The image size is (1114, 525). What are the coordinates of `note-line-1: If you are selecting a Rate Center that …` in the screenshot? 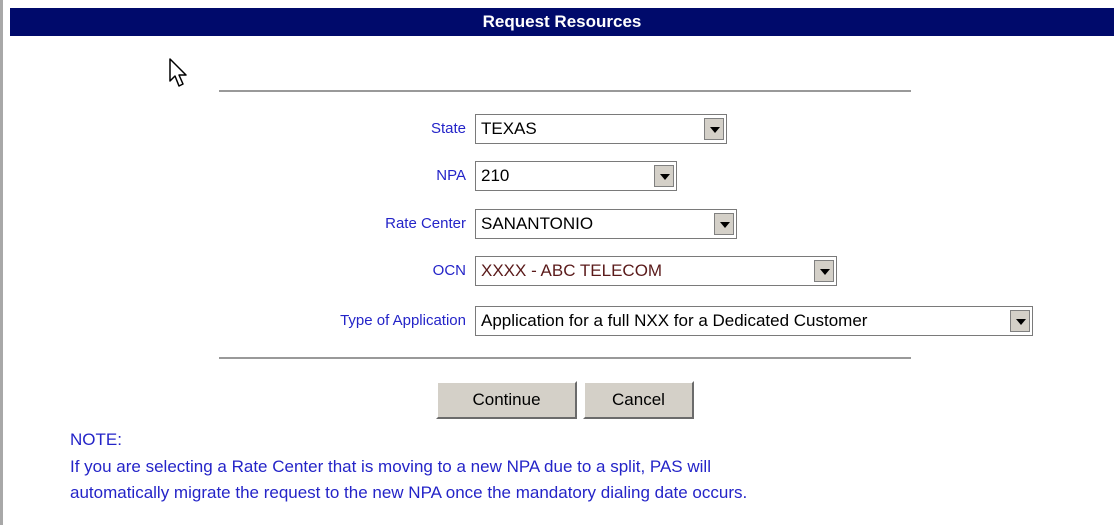 It's located at (390, 466).